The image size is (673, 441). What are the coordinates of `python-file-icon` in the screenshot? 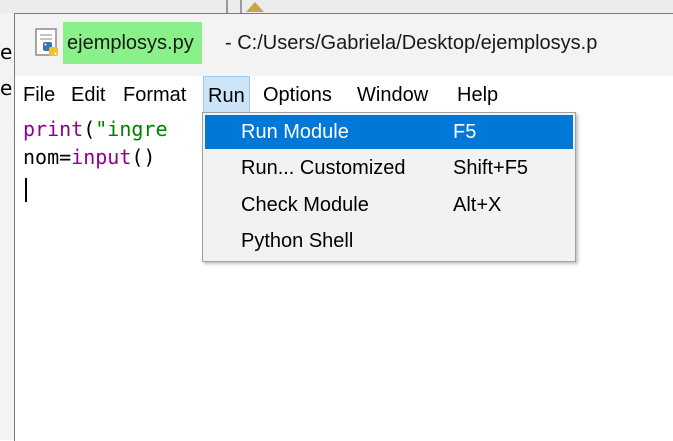 It's located at (46, 42).